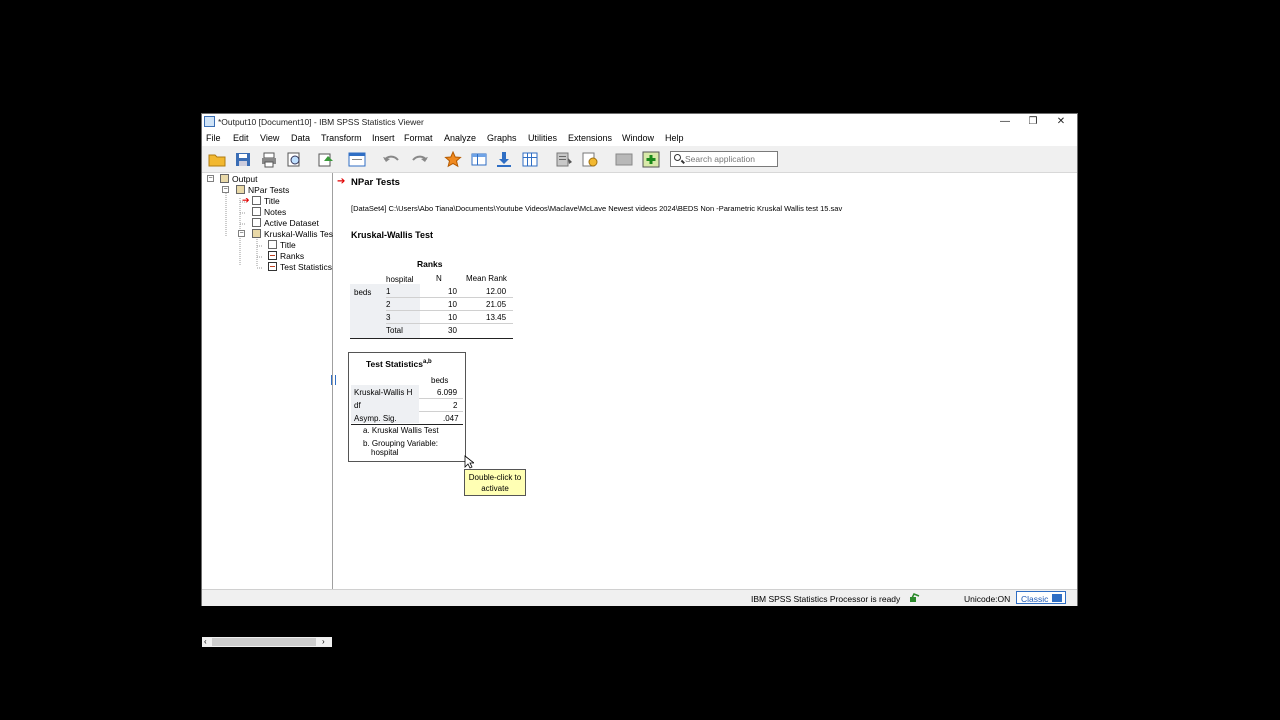  I want to click on classic-mode-button: Classic, so click(1041, 597).